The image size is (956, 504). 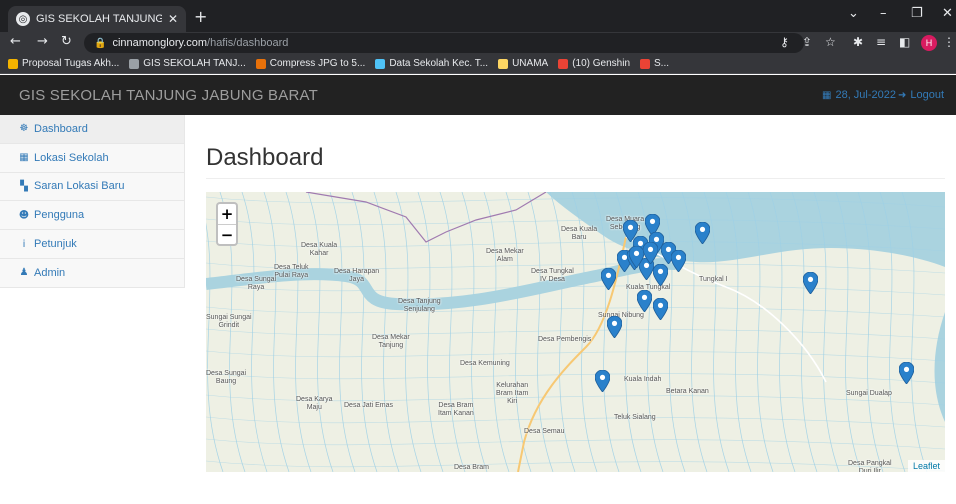 What do you see at coordinates (523, 63) in the screenshot?
I see `bookmark-item: UNAMA` at bounding box center [523, 63].